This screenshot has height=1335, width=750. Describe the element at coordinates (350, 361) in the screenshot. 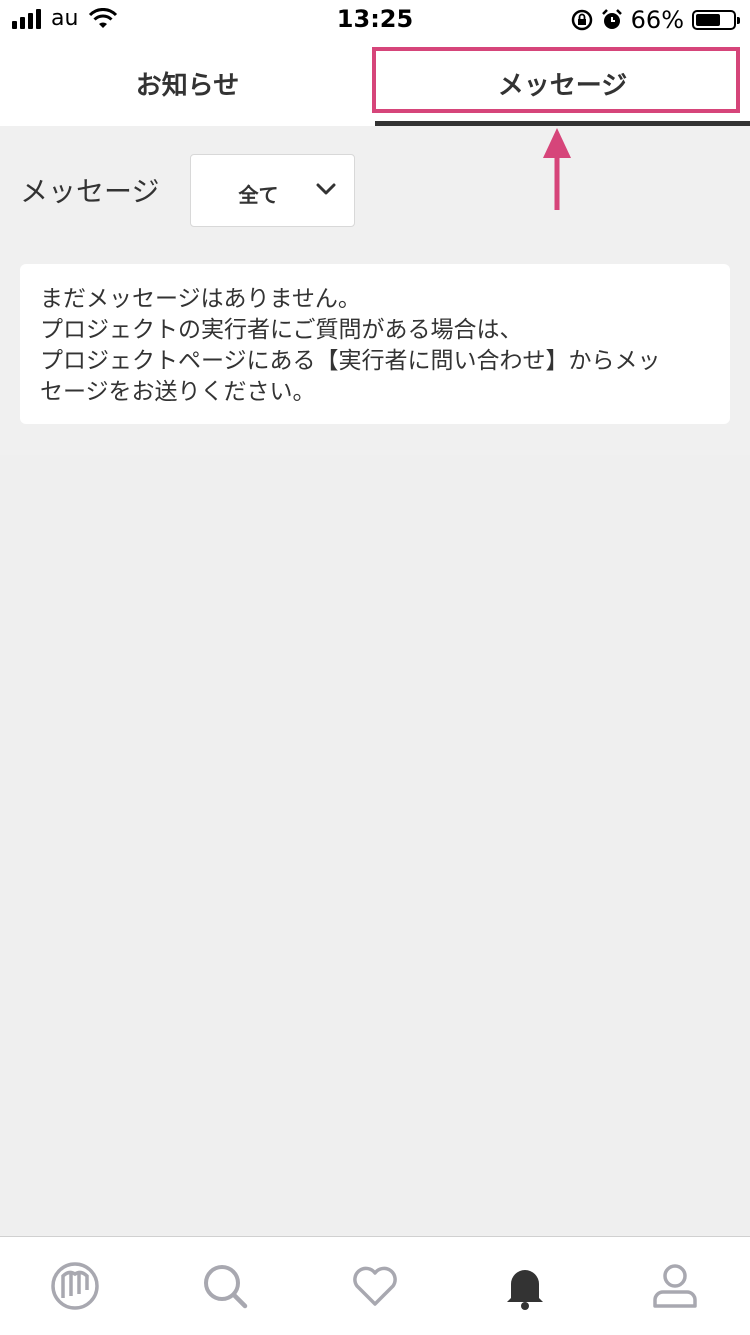

I see `empty-message-line: プロジェクトページにある【実行者に問い合わせ】からメッ` at that location.